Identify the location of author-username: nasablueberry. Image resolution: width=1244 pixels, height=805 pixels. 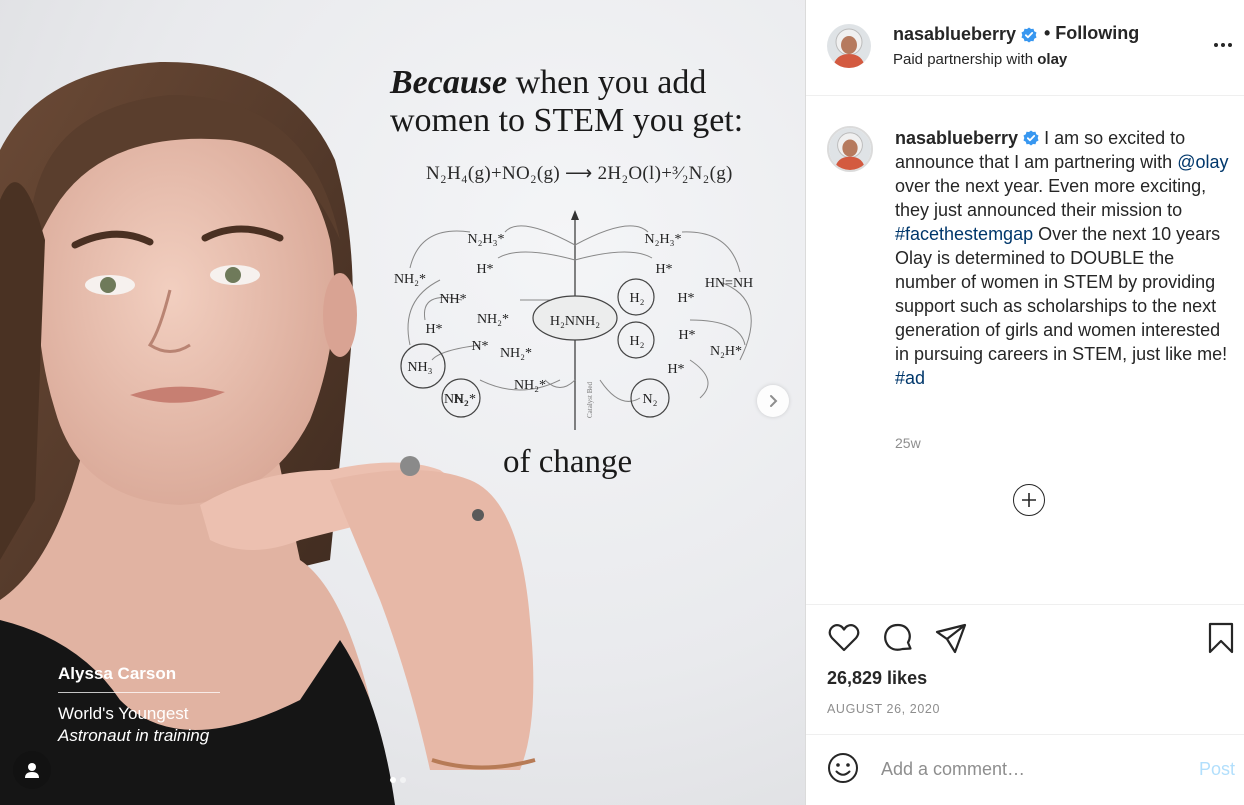
(965, 34).